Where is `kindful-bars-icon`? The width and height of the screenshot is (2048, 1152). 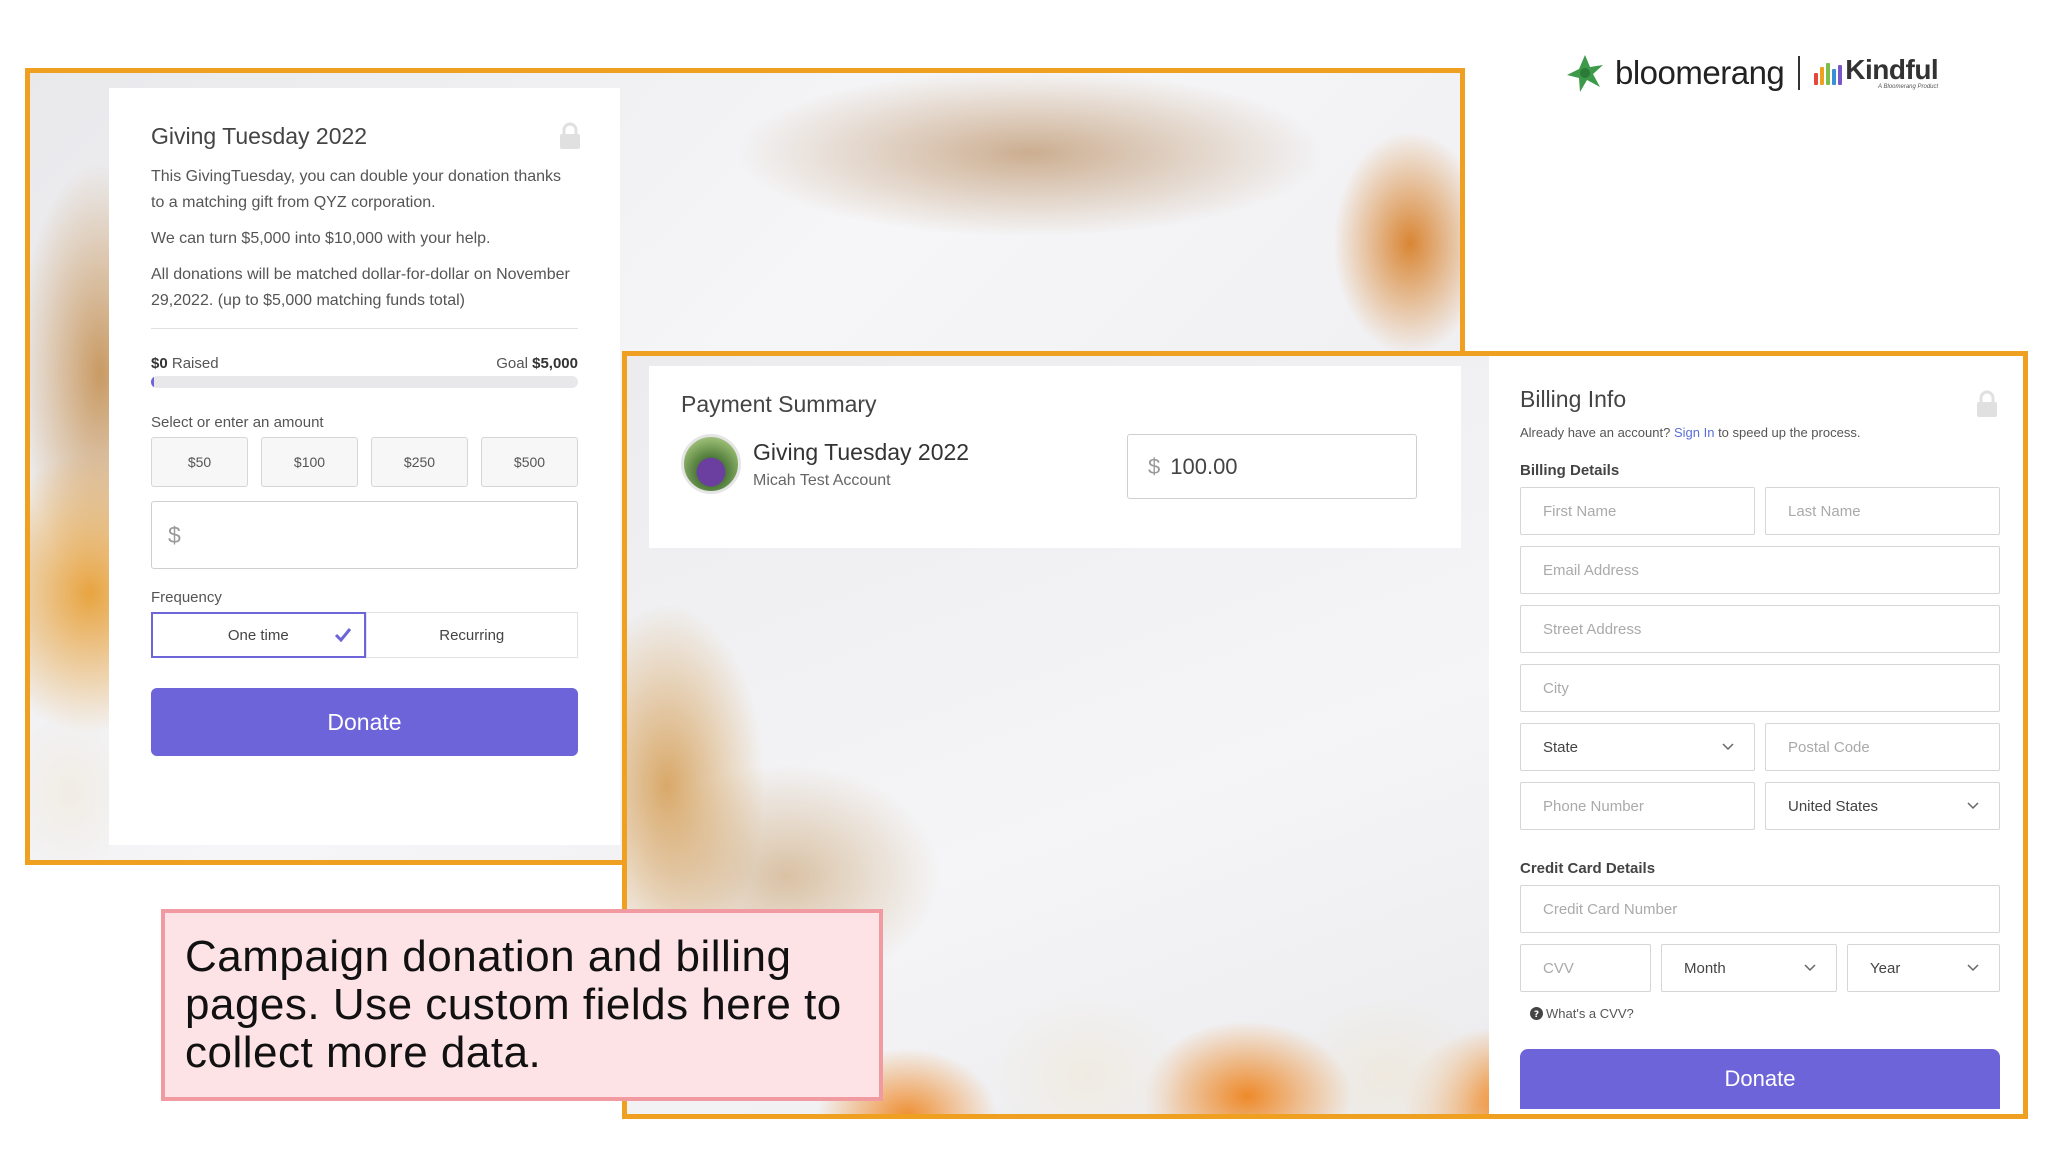 kindful-bars-icon is located at coordinates (1828, 73).